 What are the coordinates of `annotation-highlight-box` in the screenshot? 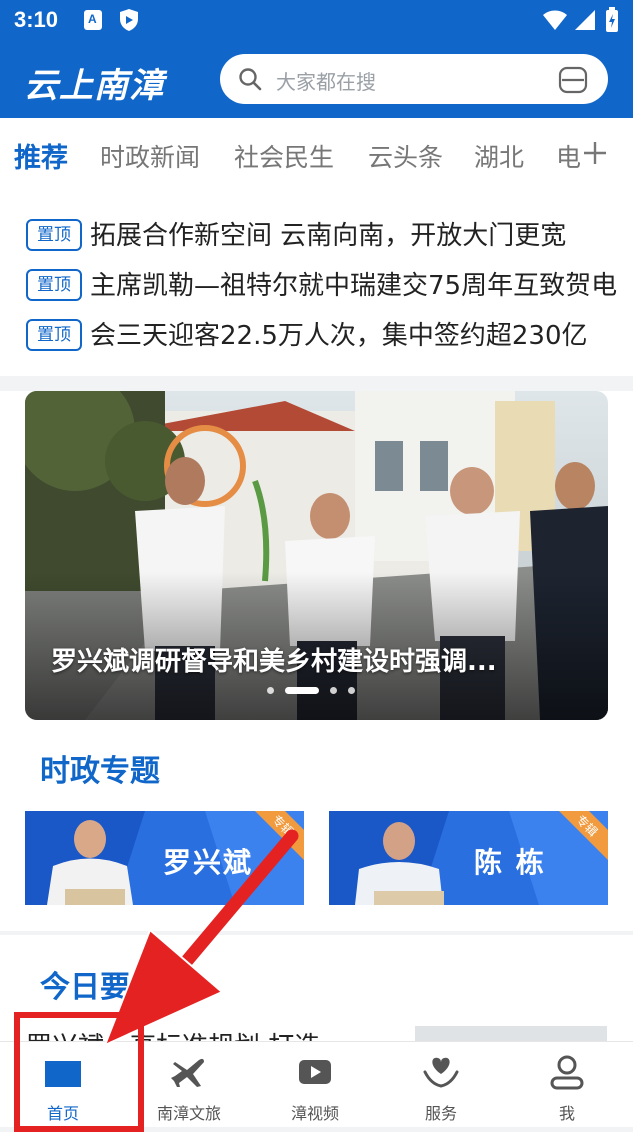 It's located at (79, 1072).